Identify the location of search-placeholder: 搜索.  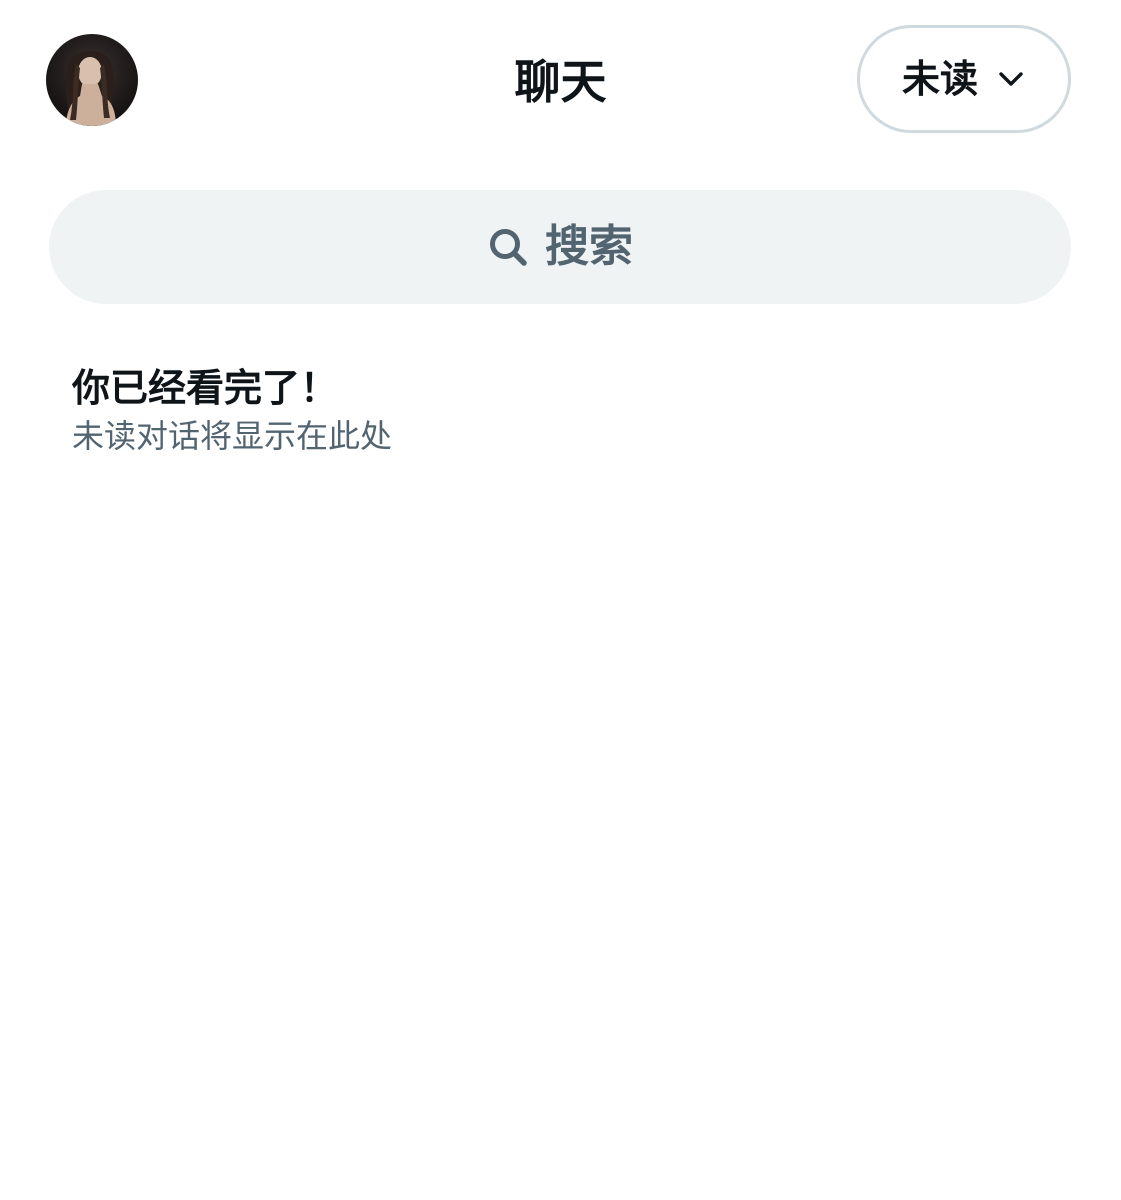
(589, 246).